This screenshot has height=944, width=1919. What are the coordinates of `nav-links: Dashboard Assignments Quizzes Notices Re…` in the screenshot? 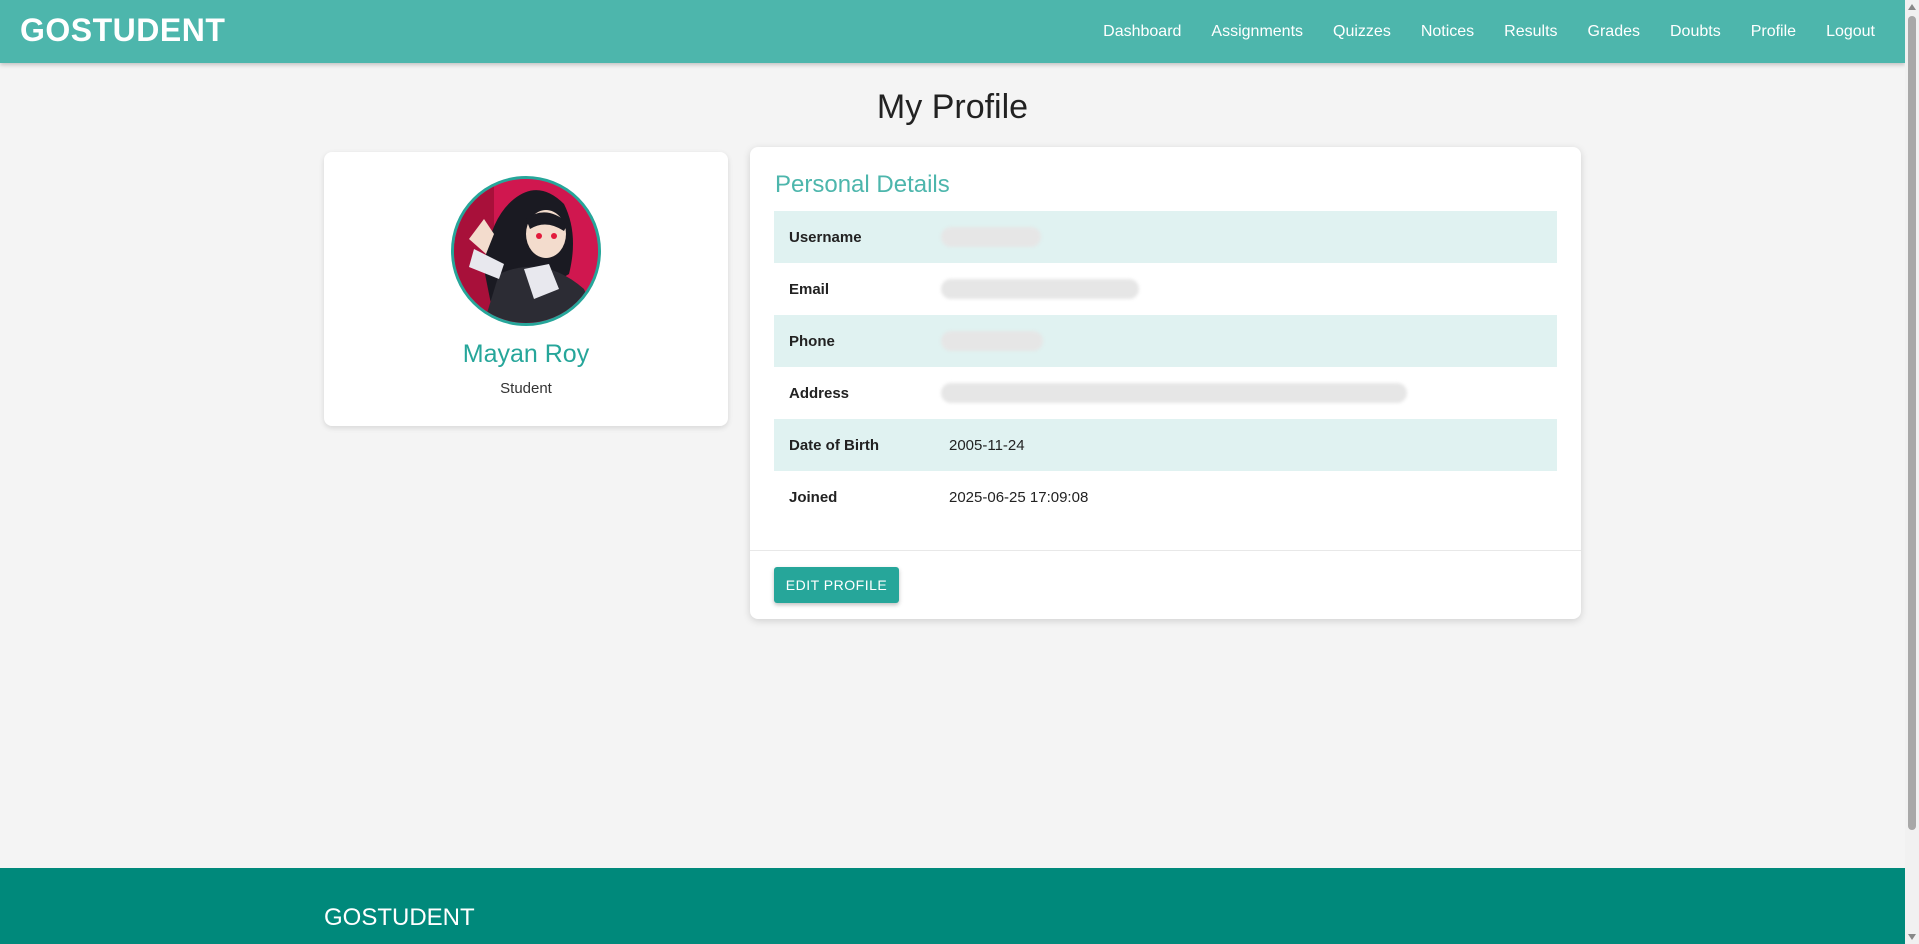 It's located at (1489, 31).